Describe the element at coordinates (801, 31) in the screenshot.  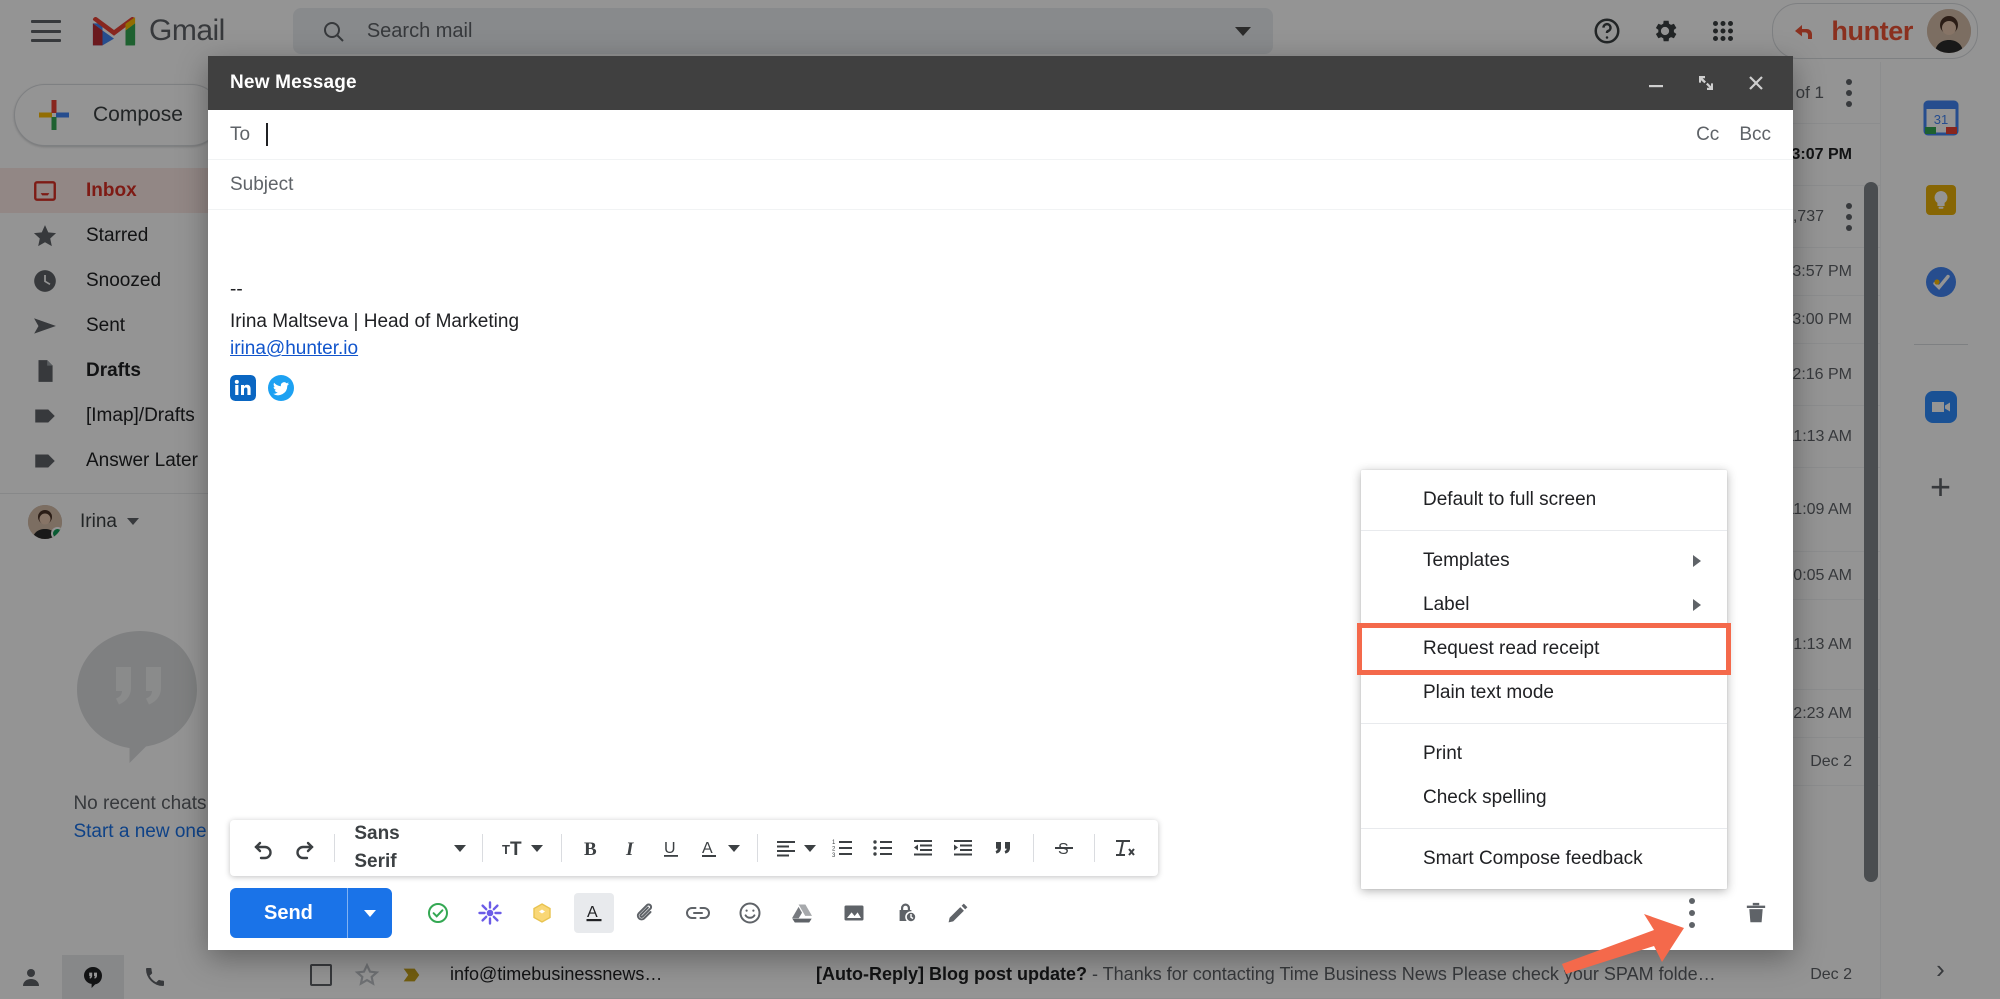
I see `search-input: Search mail` at that location.